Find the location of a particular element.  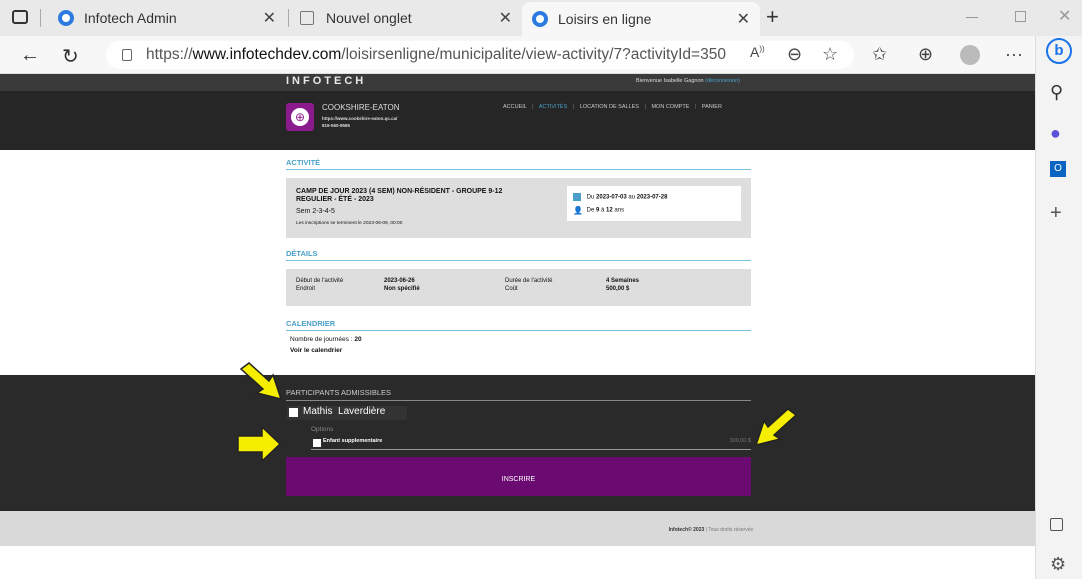

tab-title: Nouvel onglet is located at coordinates (369, 18).